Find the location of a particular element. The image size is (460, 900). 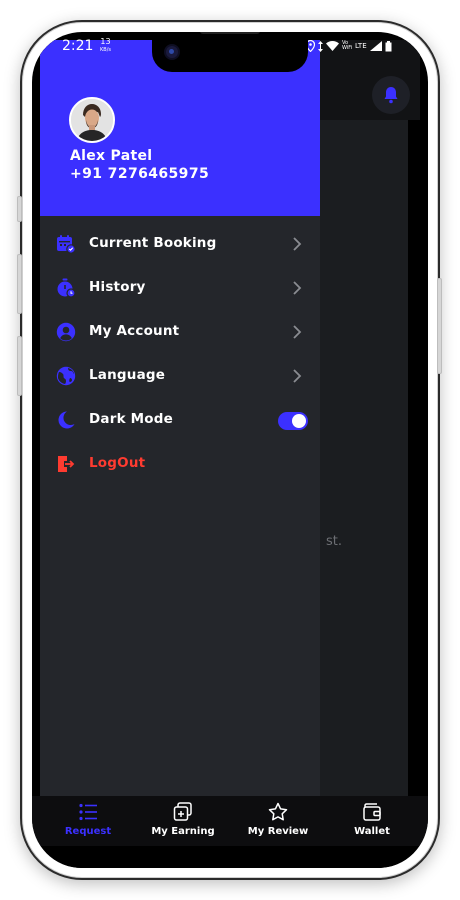

nav-request: Request is located at coordinates (88, 819).